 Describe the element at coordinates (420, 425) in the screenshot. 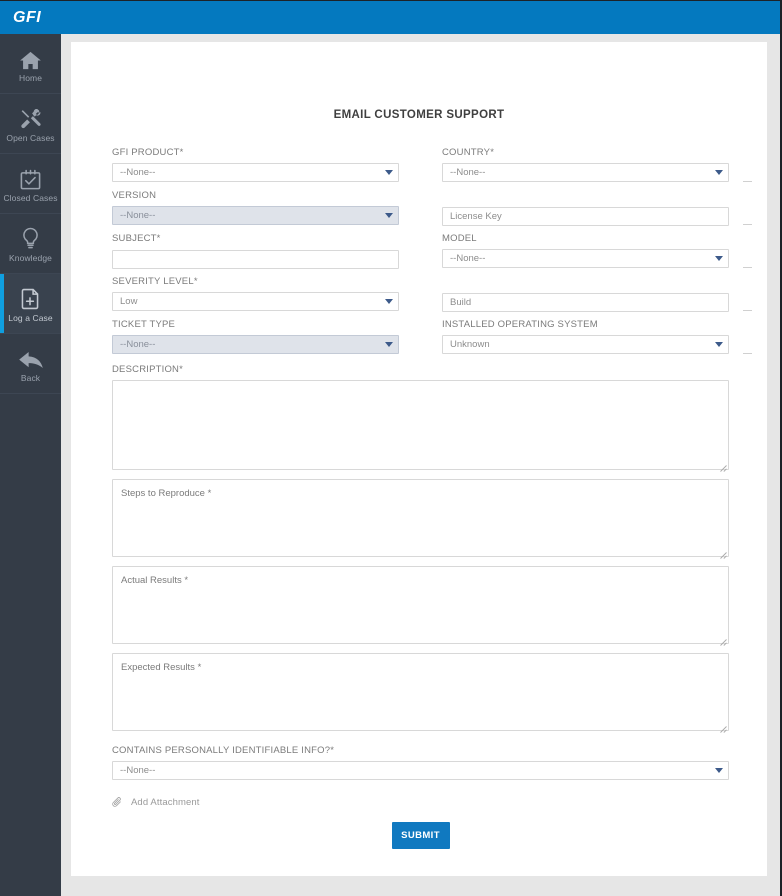

I see `description-textarea` at that location.